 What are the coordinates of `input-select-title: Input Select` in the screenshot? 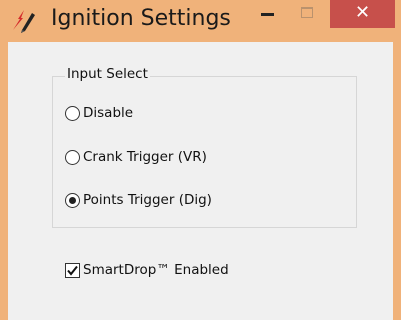 It's located at (107, 74).